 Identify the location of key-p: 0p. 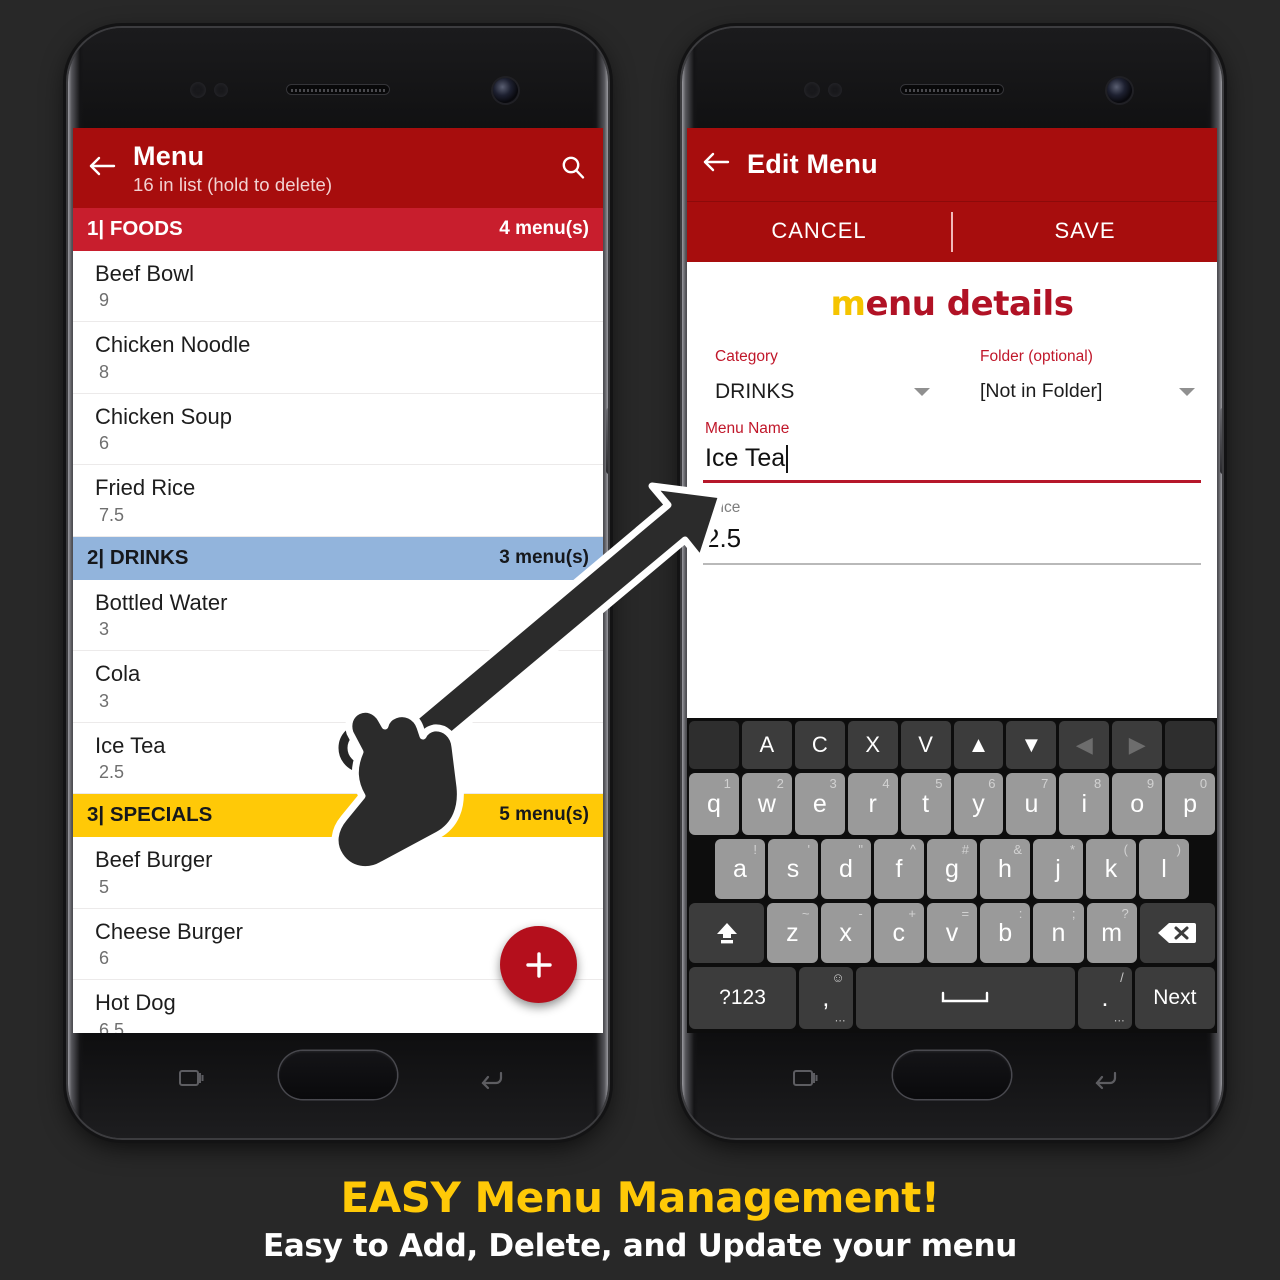
(1190, 804).